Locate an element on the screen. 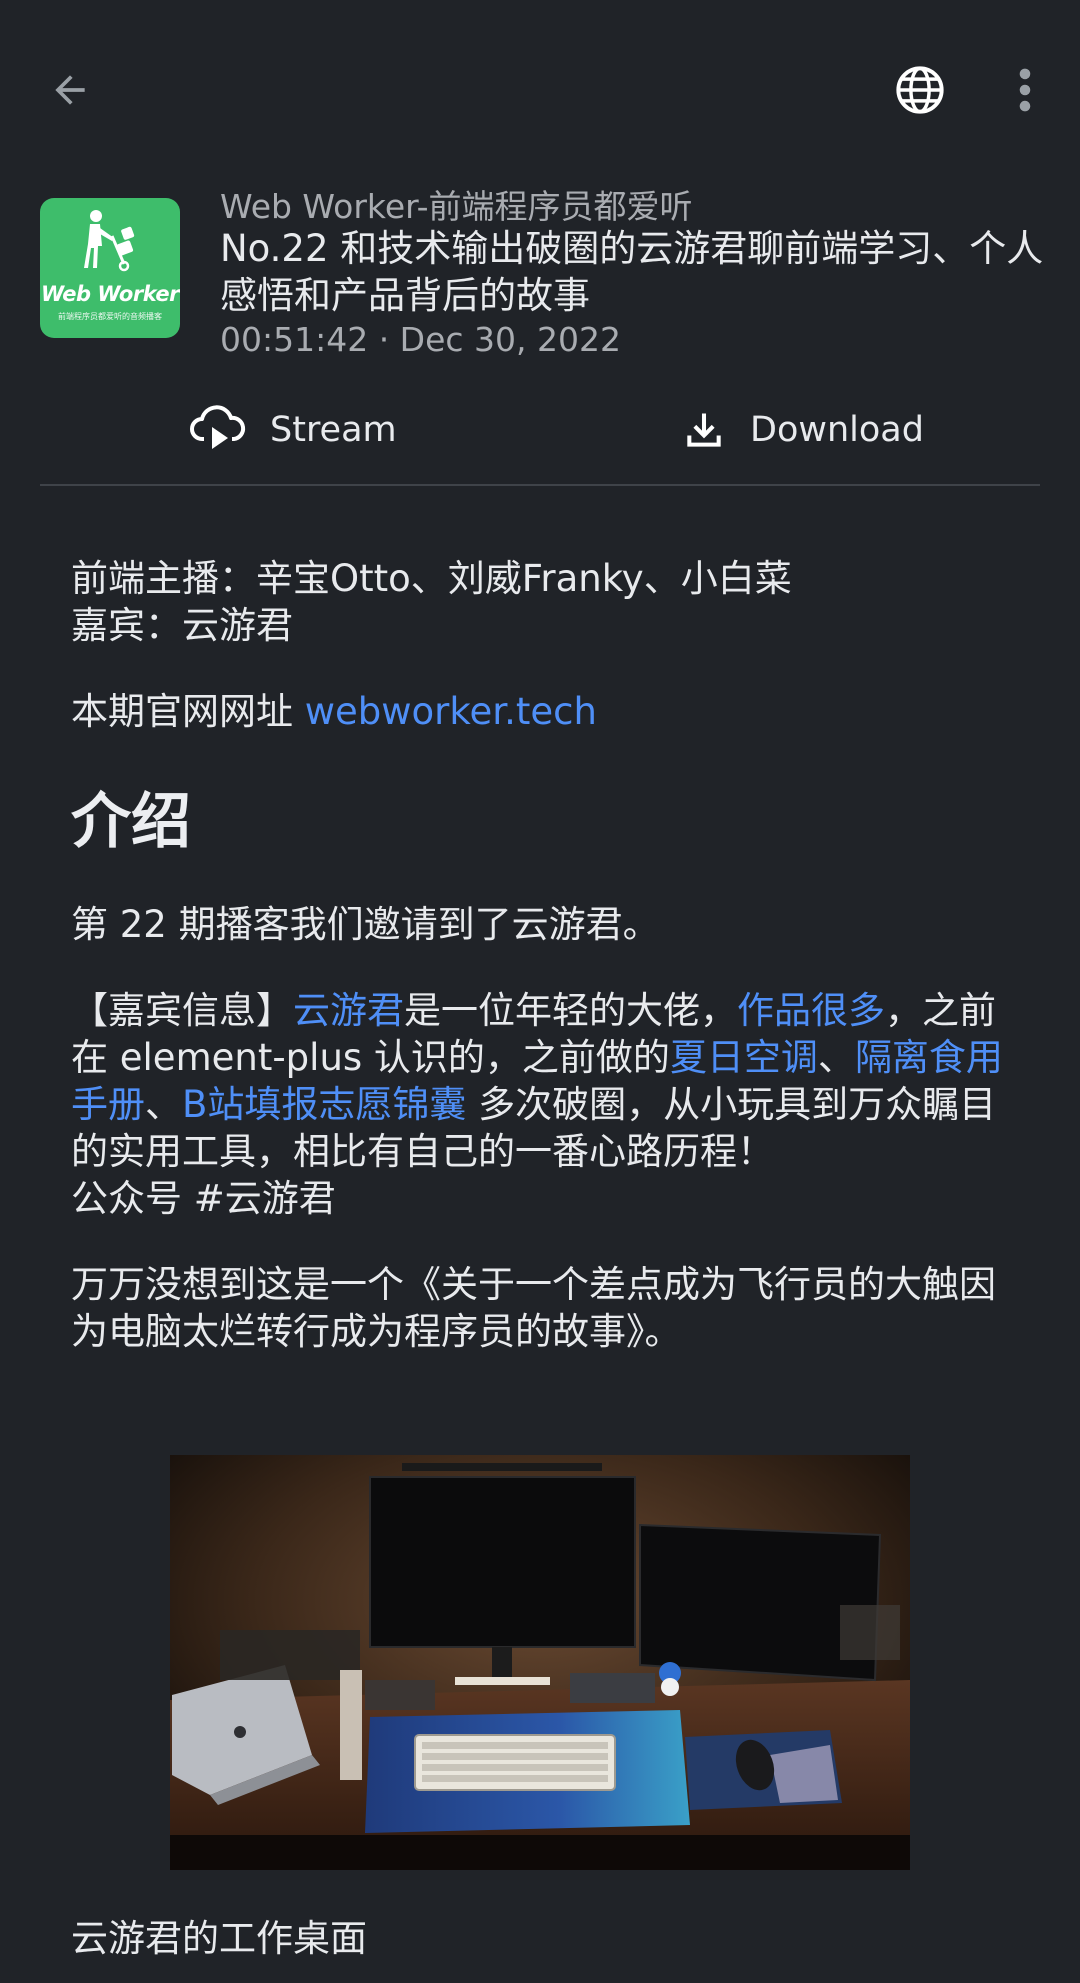 Image resolution: width=1080 pixels, height=1983 pixels. episode-actions: Stream Download is located at coordinates (540, 430).